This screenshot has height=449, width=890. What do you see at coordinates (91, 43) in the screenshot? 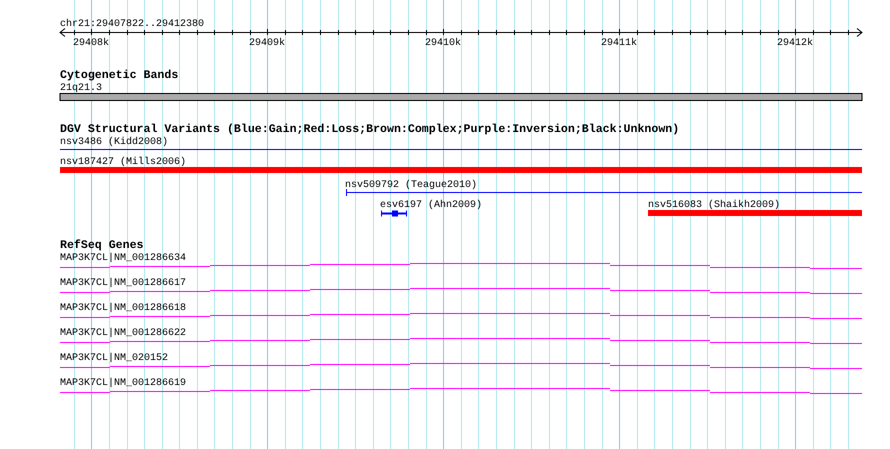
I see `ruler-tick-label: 29408k` at bounding box center [91, 43].